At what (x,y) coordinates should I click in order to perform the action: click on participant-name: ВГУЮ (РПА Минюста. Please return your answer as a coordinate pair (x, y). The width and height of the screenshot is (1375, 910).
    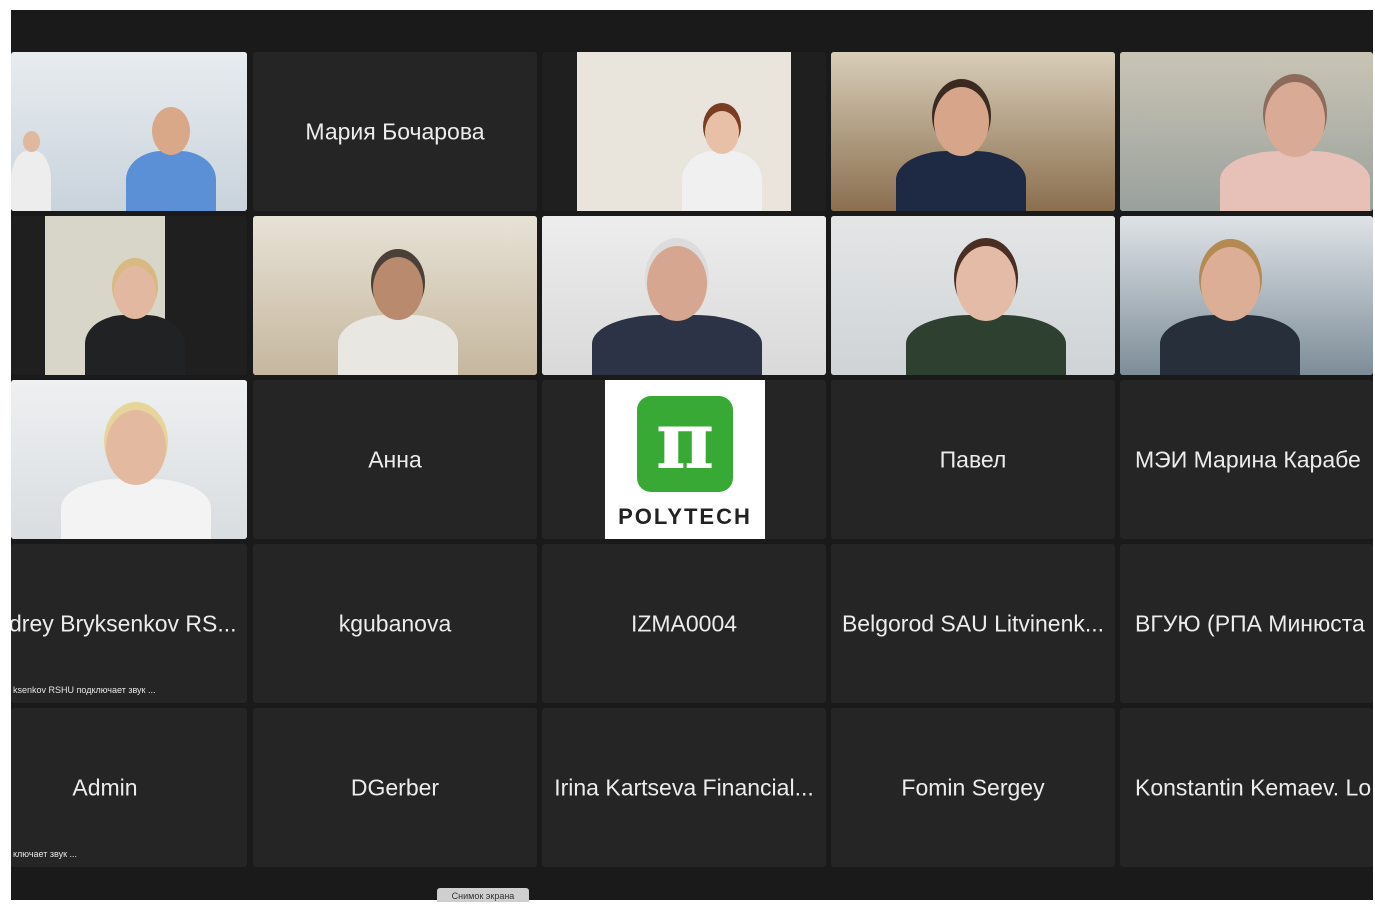
    Looking at the image, I should click on (1250, 623).